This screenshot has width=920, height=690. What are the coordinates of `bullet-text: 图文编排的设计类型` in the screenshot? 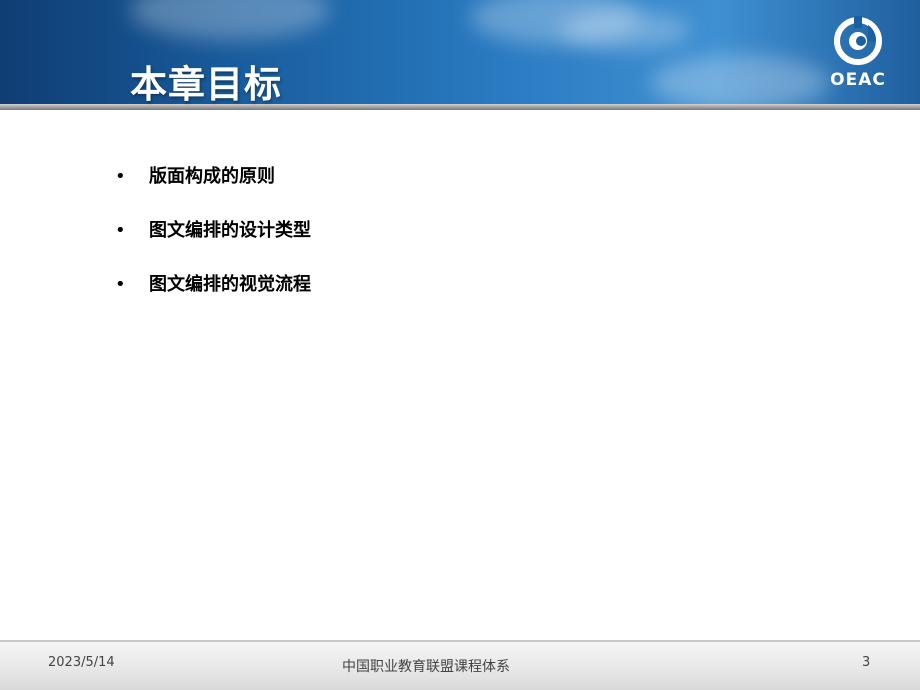 It's located at (230, 230).